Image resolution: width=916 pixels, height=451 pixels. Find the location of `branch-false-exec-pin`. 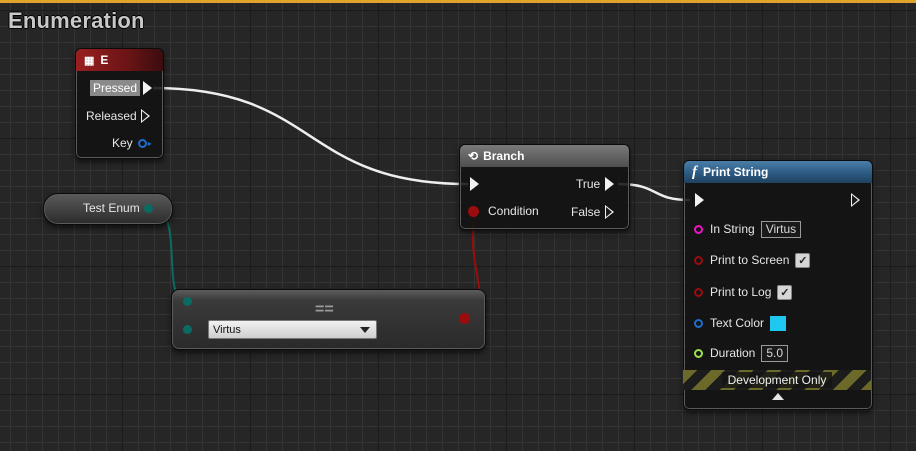

branch-false-exec-pin is located at coordinates (610, 212).